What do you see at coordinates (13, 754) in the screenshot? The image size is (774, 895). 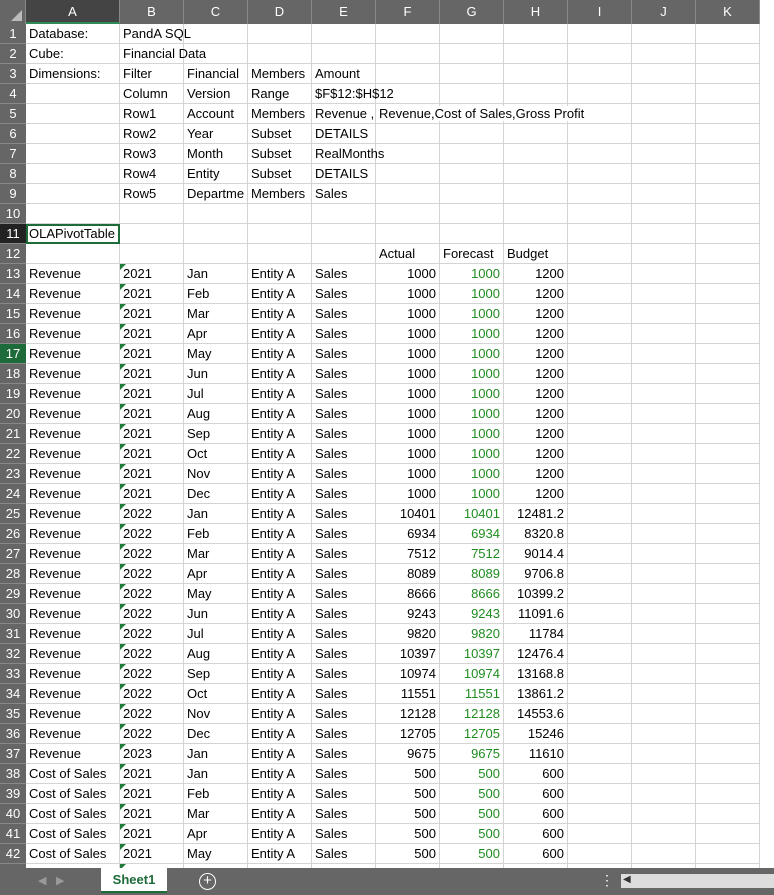 I see `row-header-37: 37` at bounding box center [13, 754].